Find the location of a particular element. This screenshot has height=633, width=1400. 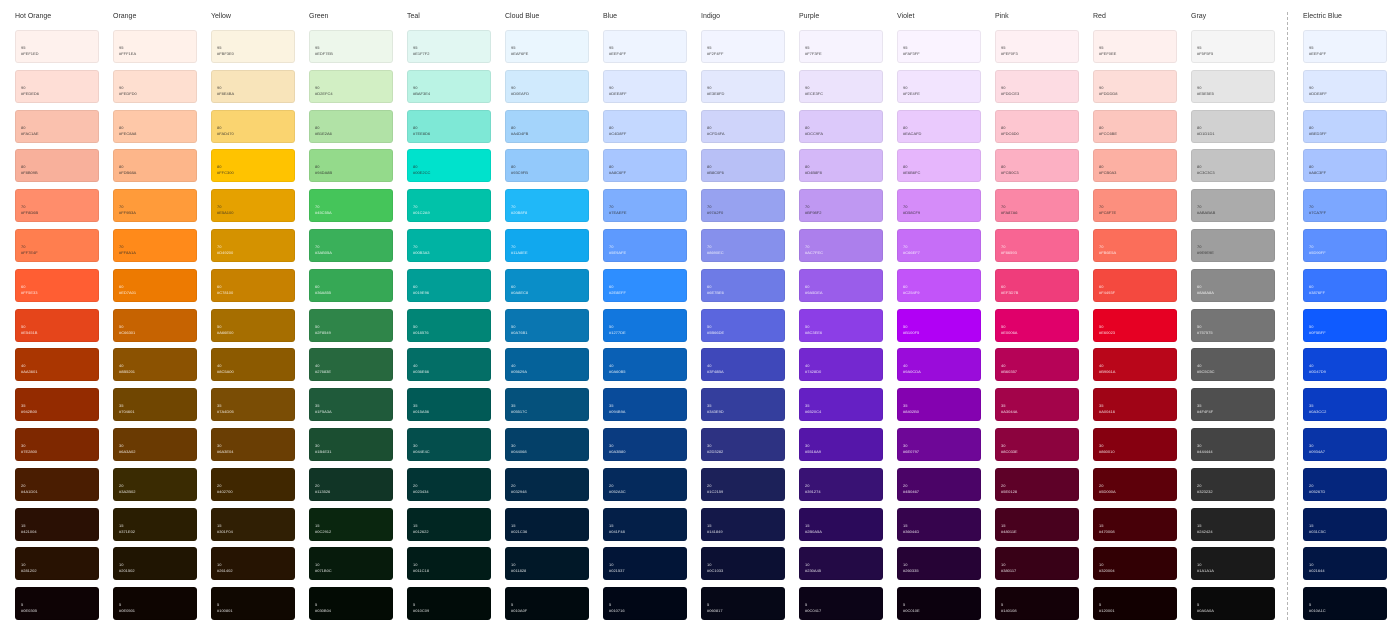

color-swatch: 35 #05517C is located at coordinates (547, 405).